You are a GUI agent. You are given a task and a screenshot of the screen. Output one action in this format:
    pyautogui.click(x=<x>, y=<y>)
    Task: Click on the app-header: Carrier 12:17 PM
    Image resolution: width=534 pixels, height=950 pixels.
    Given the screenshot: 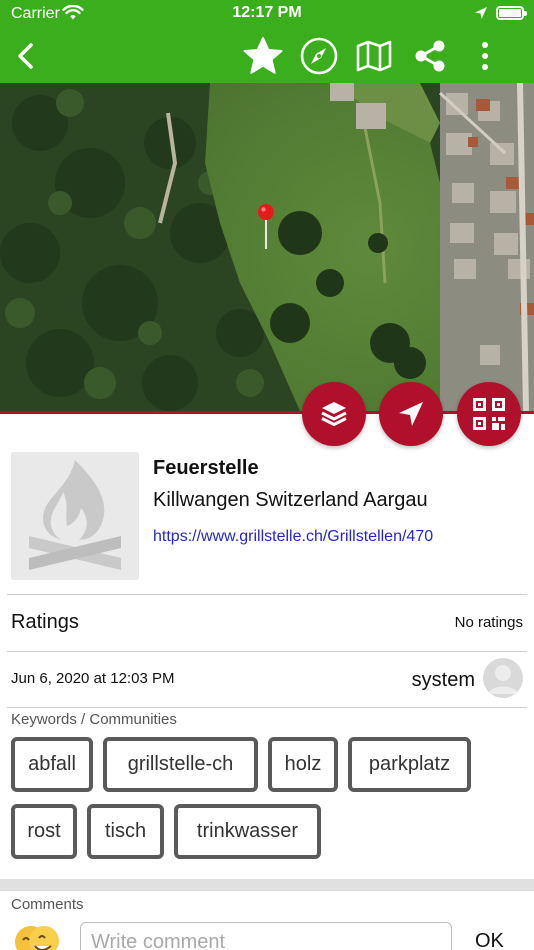 What is the action you would take?
    pyautogui.click(x=267, y=41)
    